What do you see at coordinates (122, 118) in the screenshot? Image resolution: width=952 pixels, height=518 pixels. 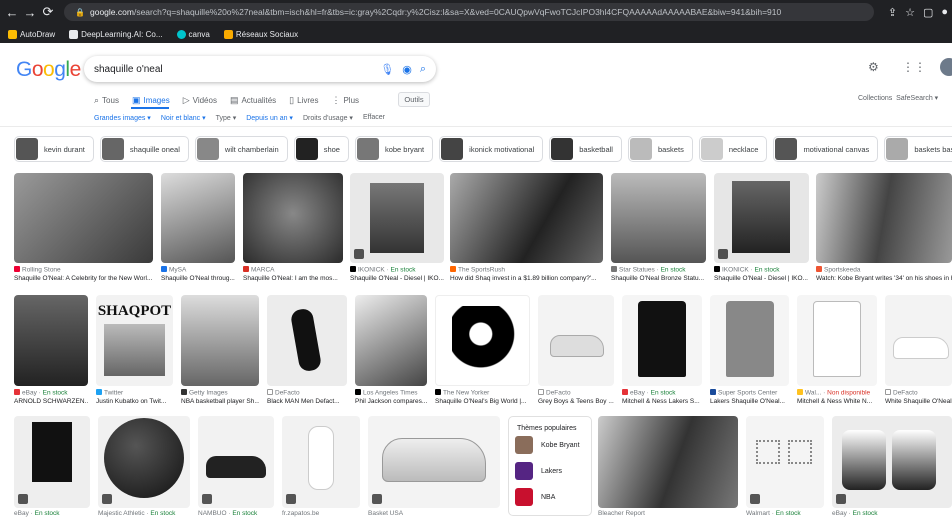 I see `filter-size: Grandes images ▾` at bounding box center [122, 118].